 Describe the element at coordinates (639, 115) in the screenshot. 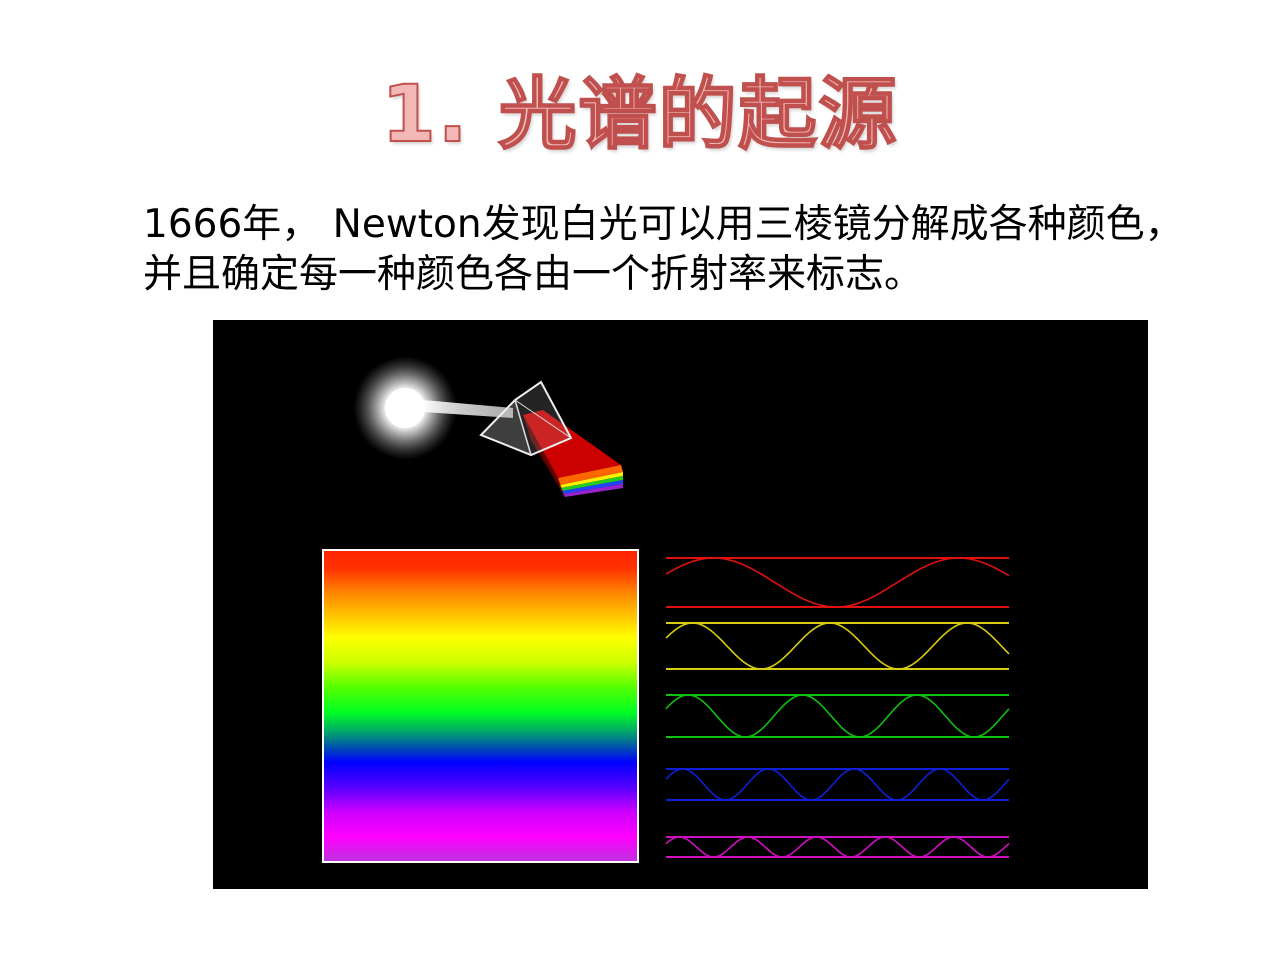

I see `slide-title: 1. 光谱的起源` at that location.